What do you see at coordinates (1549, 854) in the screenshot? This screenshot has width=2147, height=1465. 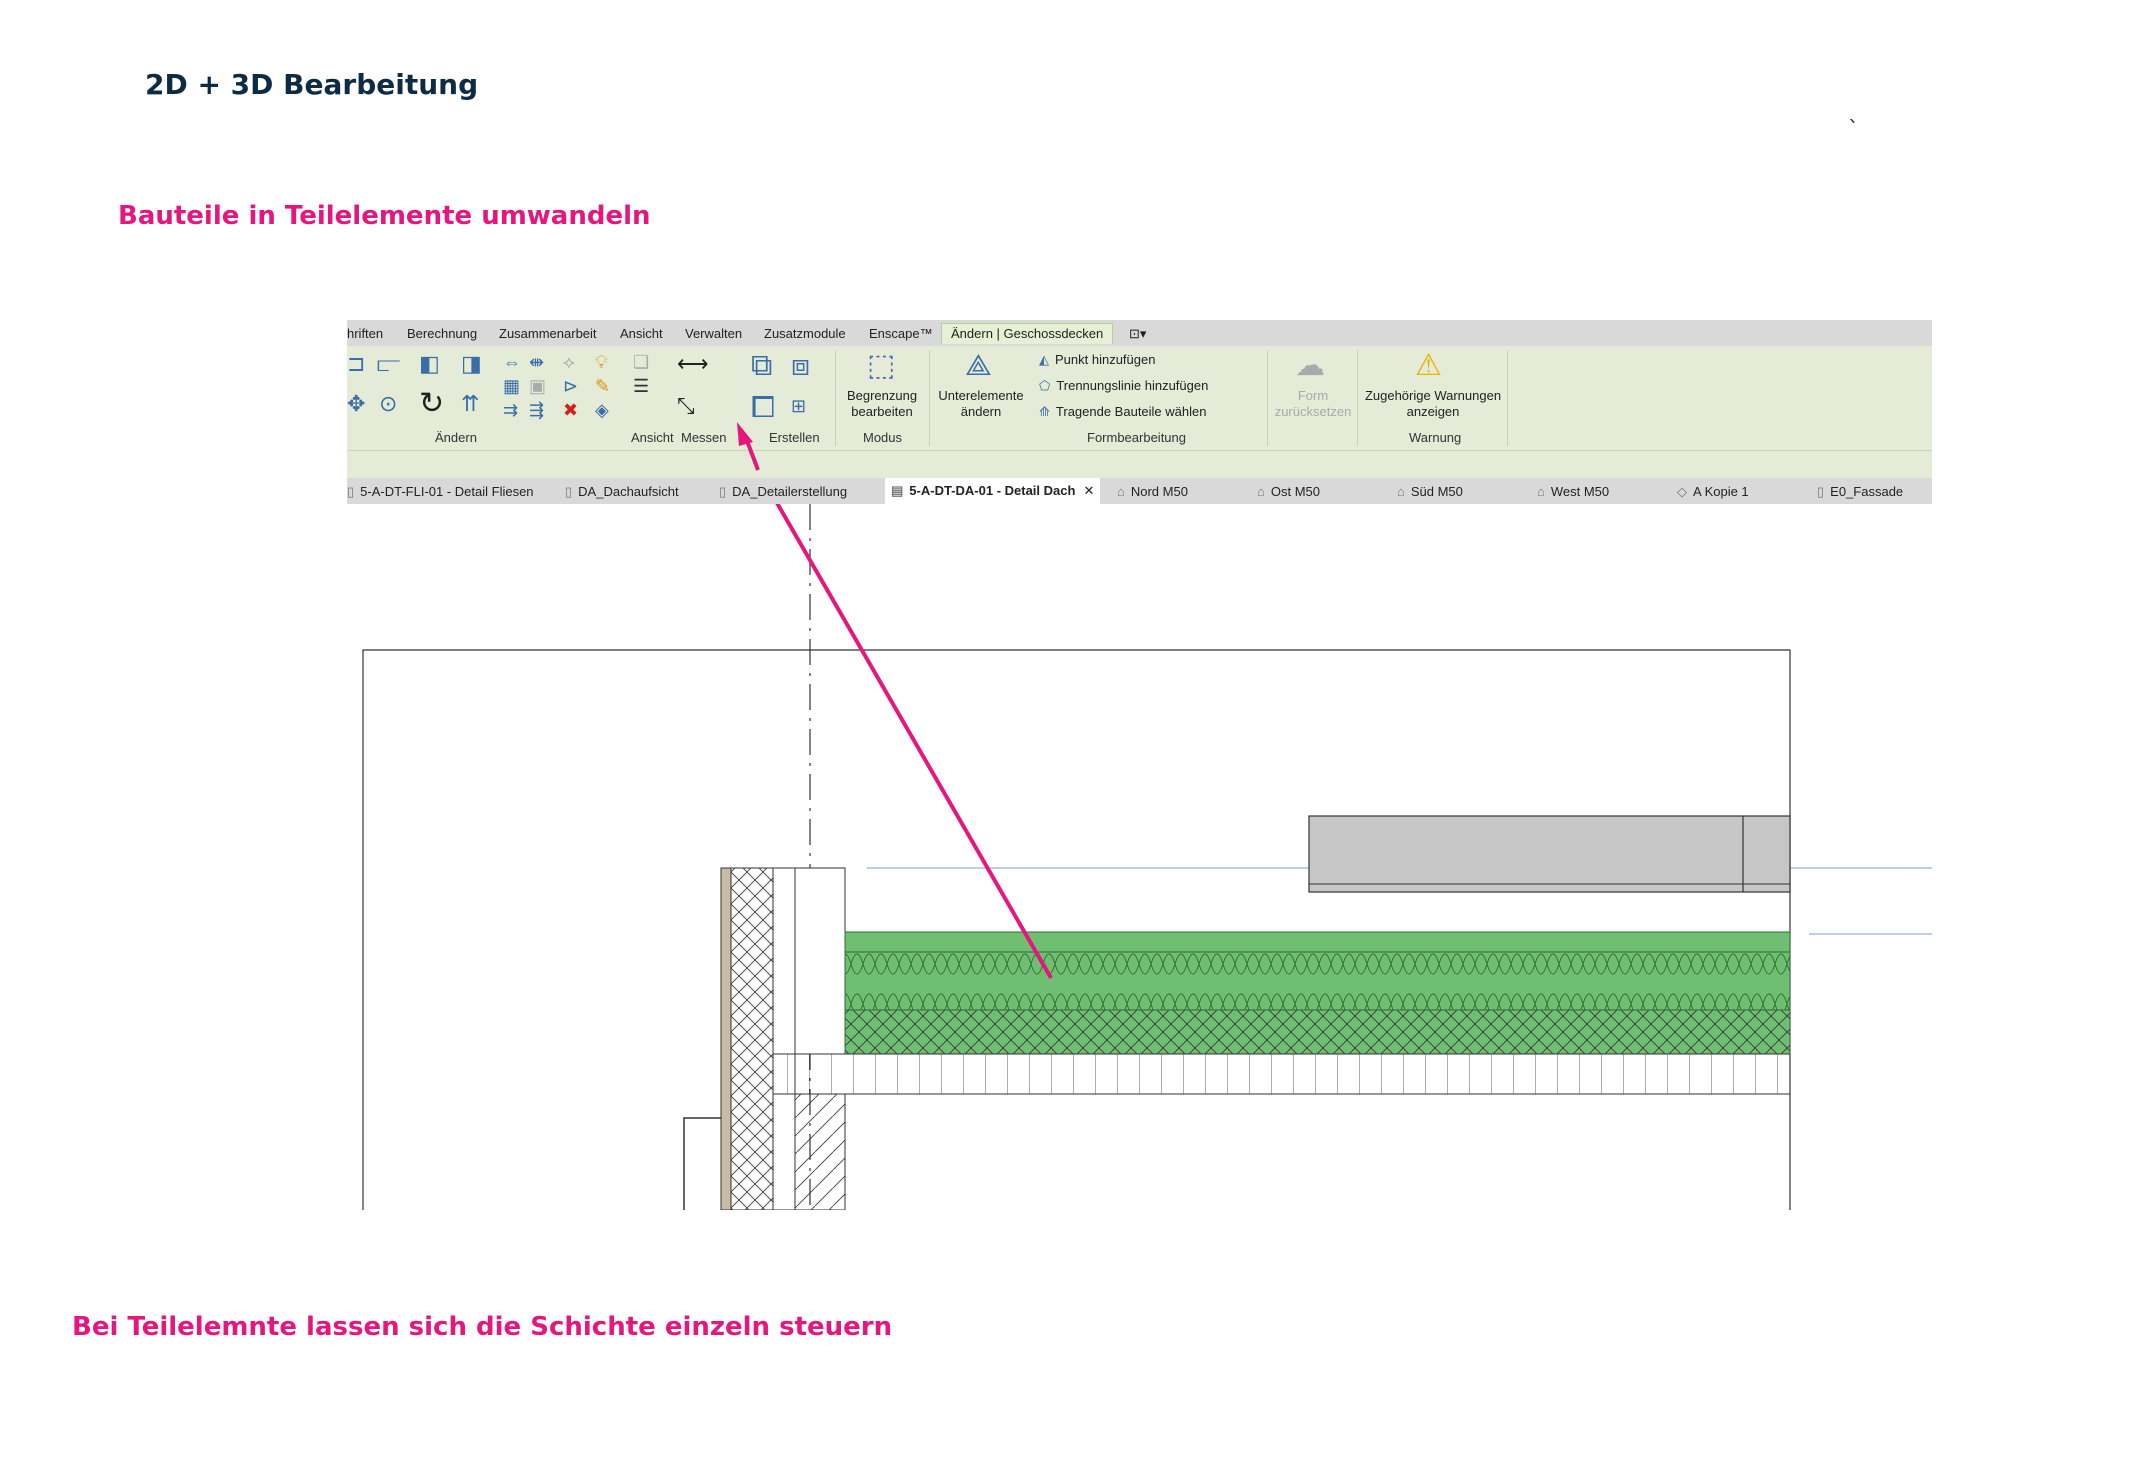 I see `beam-section` at bounding box center [1549, 854].